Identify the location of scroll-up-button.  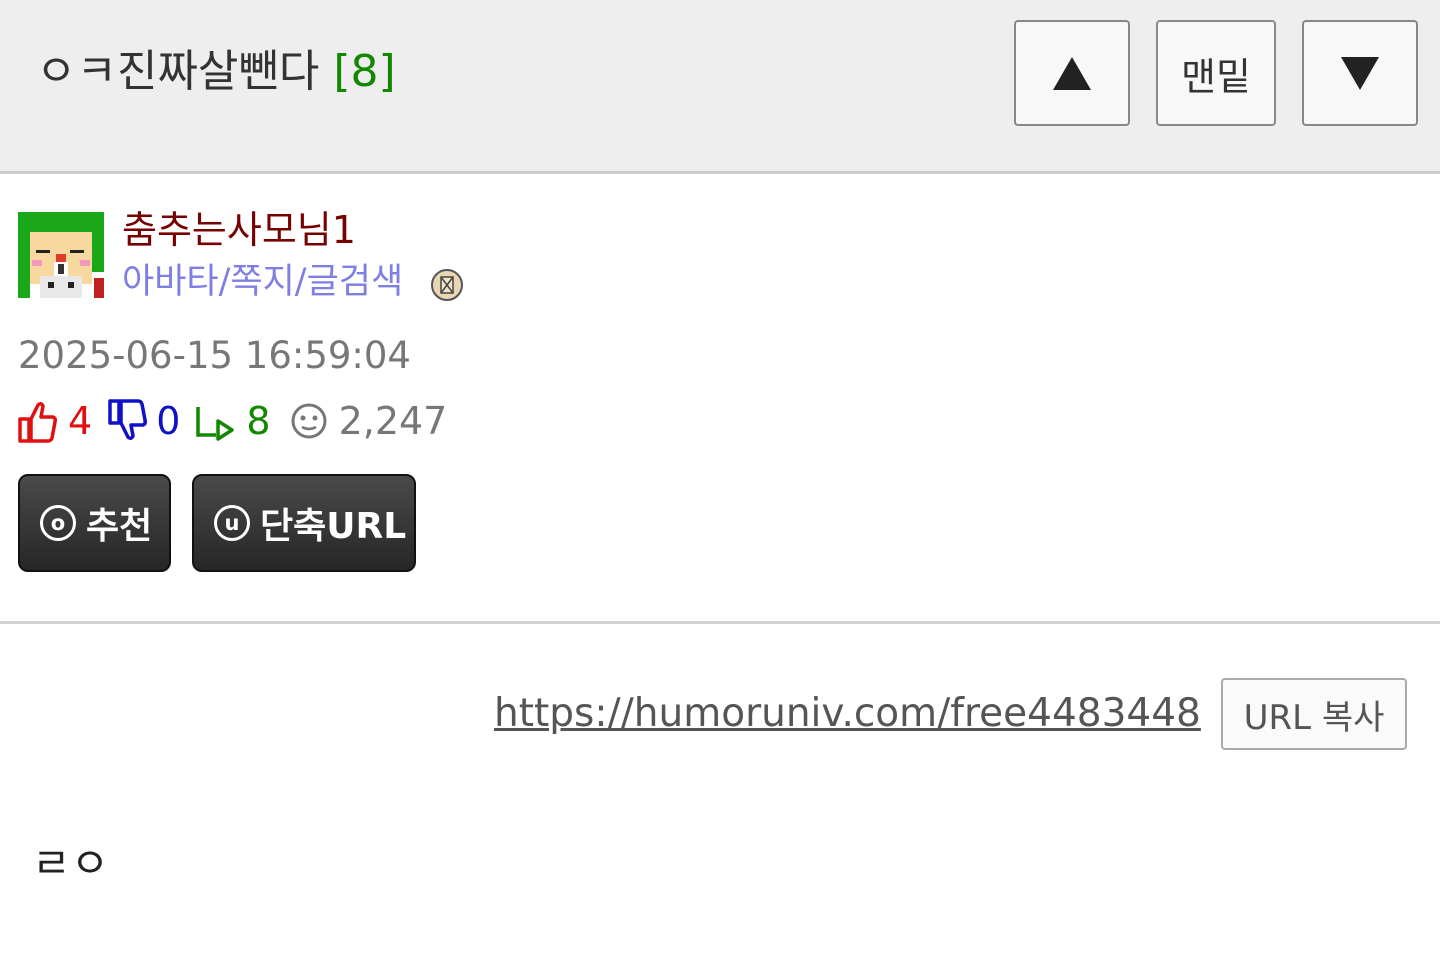
(1072, 73).